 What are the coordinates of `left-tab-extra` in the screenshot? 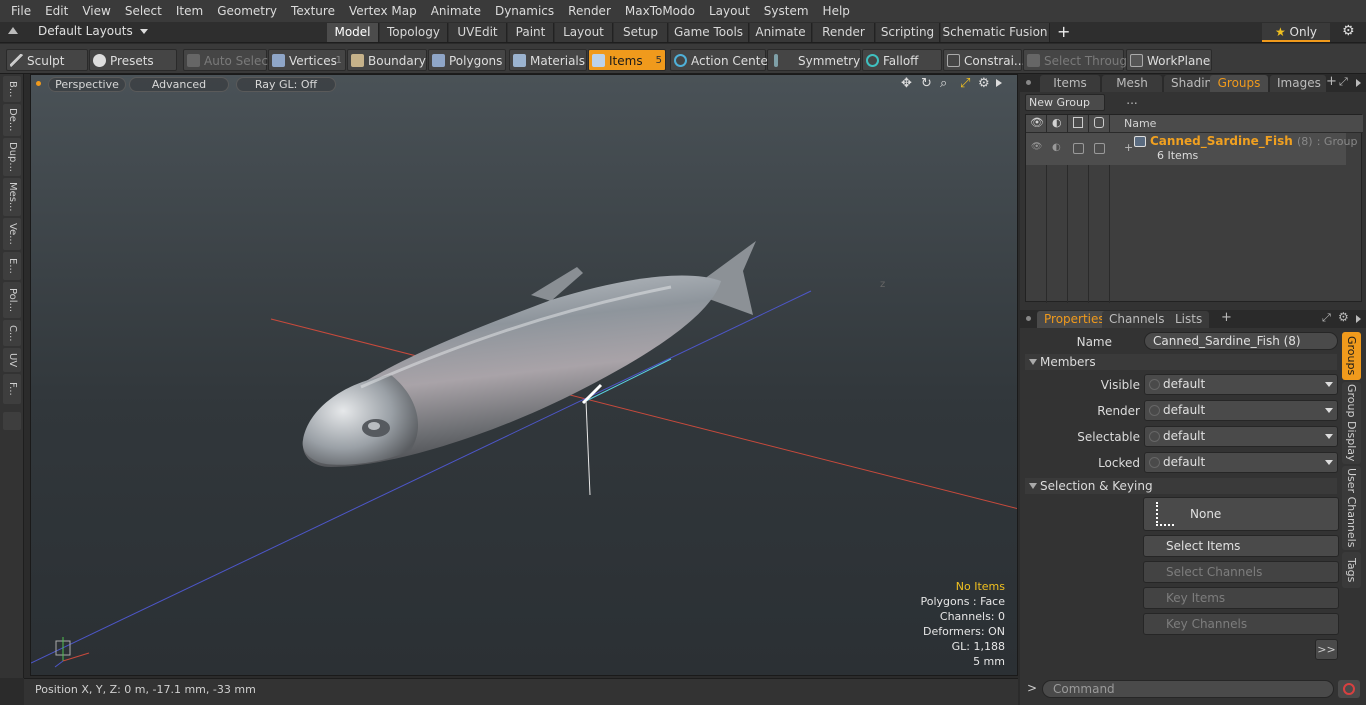 It's located at (12, 421).